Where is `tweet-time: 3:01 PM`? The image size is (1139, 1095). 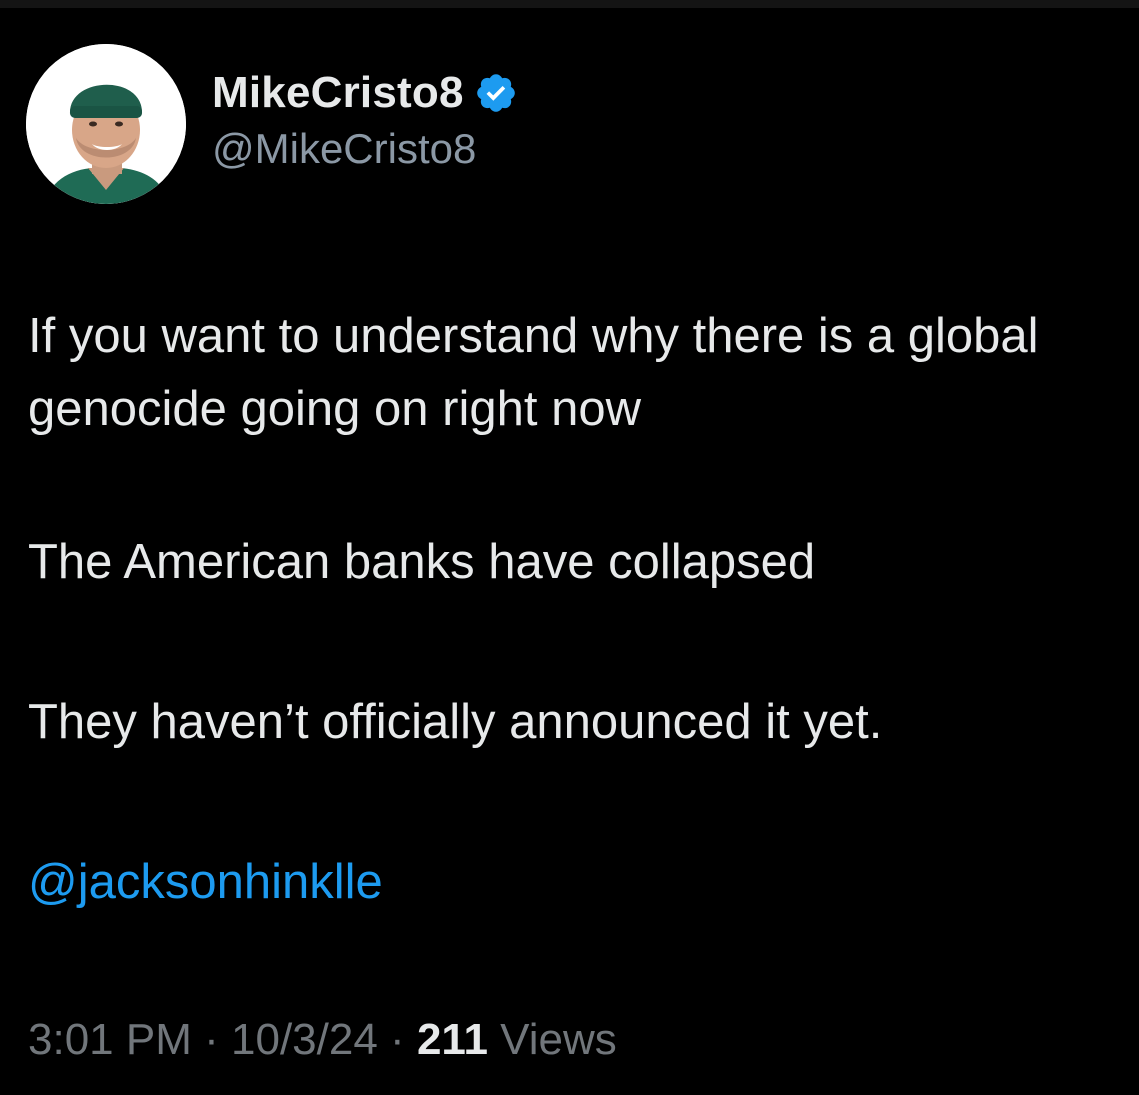
tweet-time: 3:01 PM is located at coordinates (110, 1039).